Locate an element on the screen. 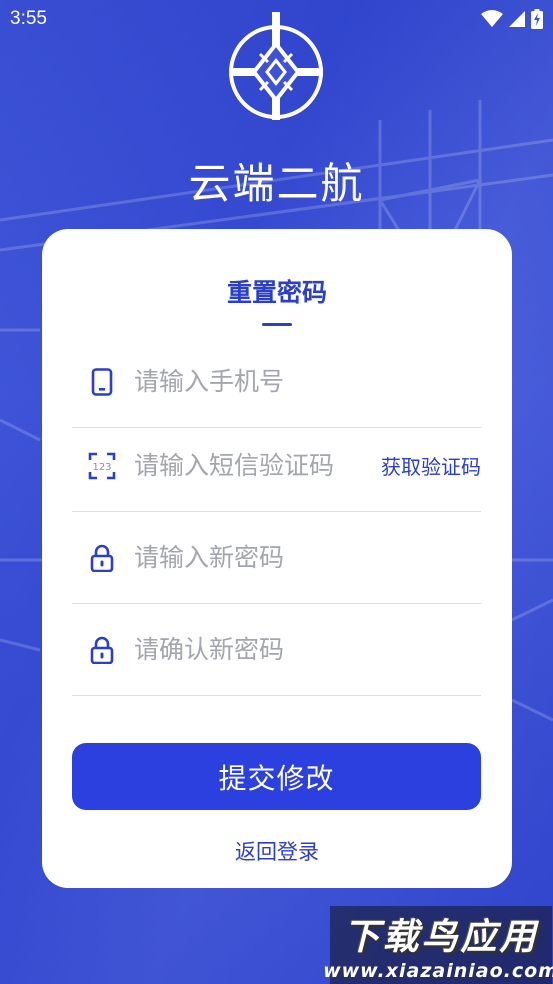 This screenshot has height=984, width=553. confirm-password-field is located at coordinates (276, 650).